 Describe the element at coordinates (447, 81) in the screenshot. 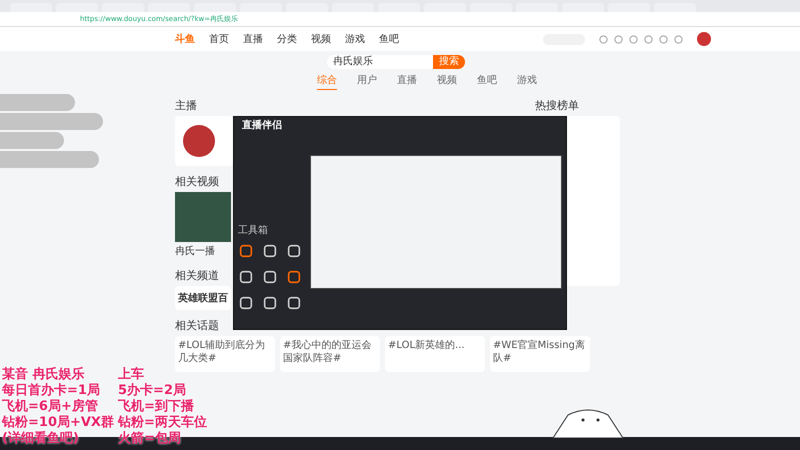

I see `result-tab: 视频` at that location.